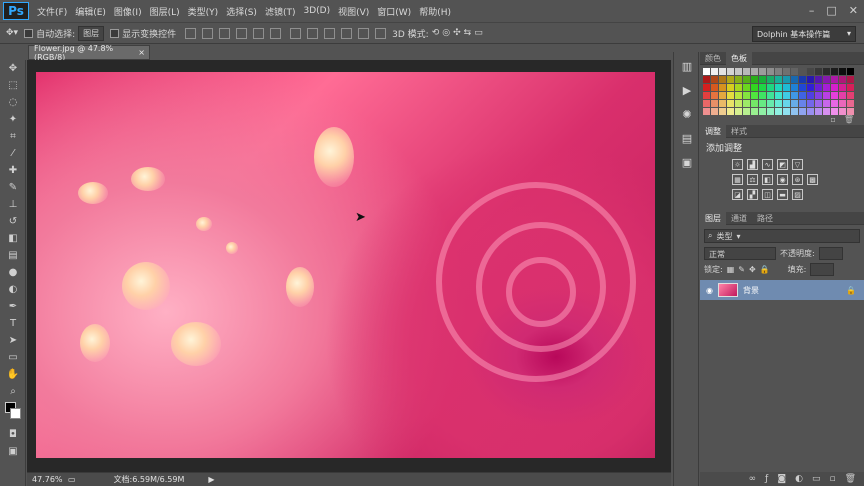  What do you see at coordinates (767, 179) in the screenshot?
I see `black-white-icon: ◧` at bounding box center [767, 179].